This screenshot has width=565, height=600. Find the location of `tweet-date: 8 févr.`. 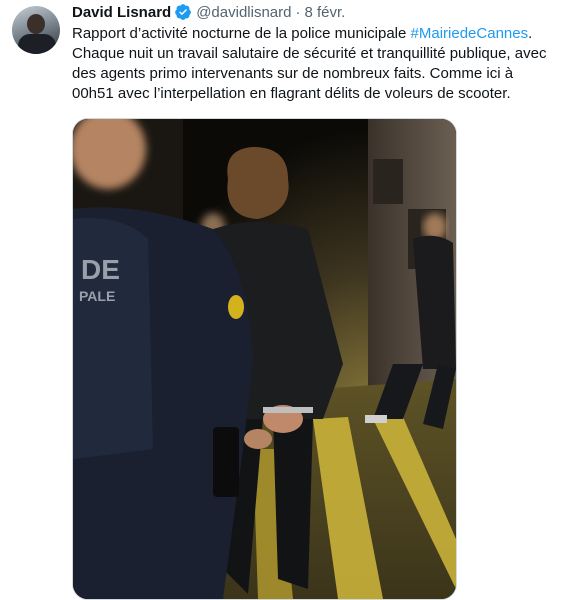

tweet-date: 8 févr. is located at coordinates (324, 12).